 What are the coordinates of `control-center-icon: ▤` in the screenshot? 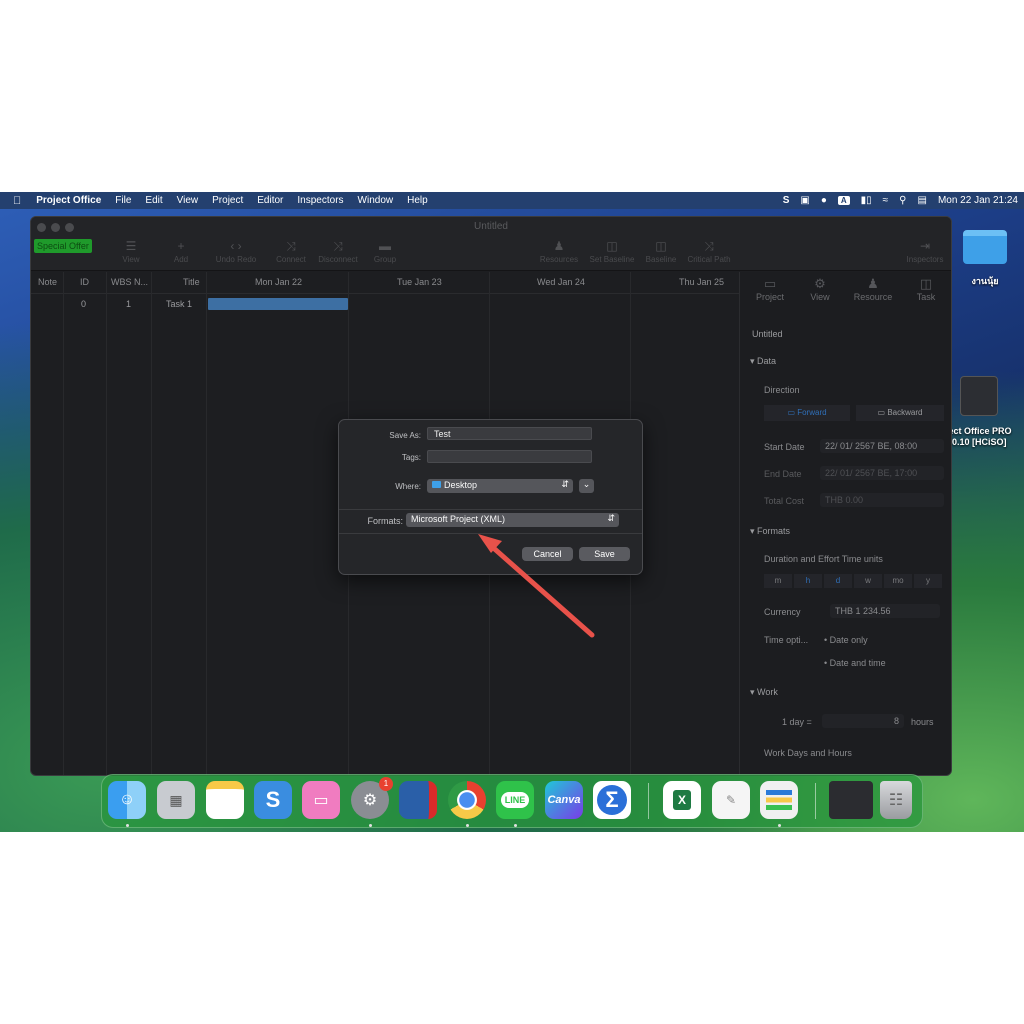 It's located at (921, 200).